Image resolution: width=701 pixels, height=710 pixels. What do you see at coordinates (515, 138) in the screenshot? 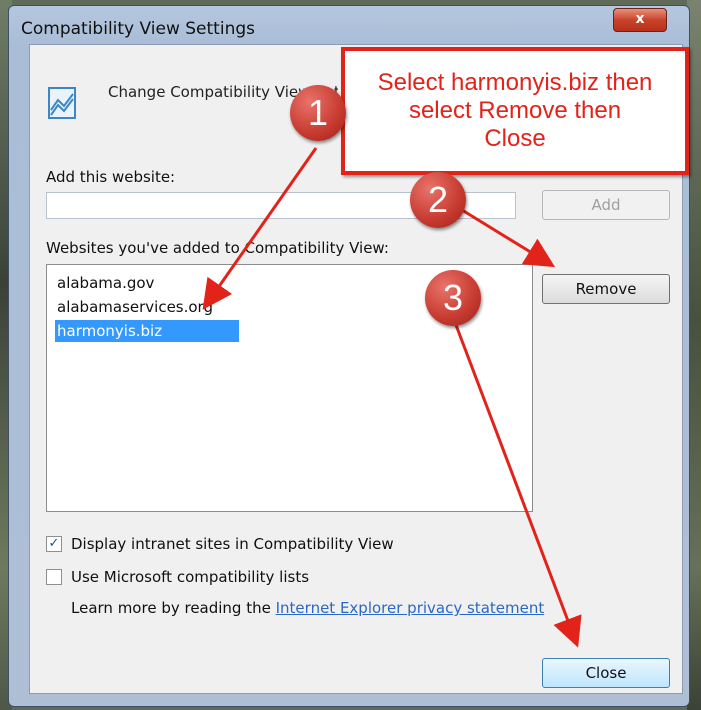
I see `callout-line-3: Close` at bounding box center [515, 138].